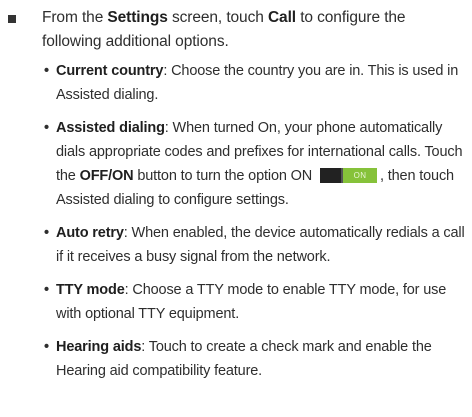 The image size is (472, 417). What do you see at coordinates (106, 176) in the screenshot?
I see `off-on-button-label: OFF/ON` at bounding box center [106, 176].